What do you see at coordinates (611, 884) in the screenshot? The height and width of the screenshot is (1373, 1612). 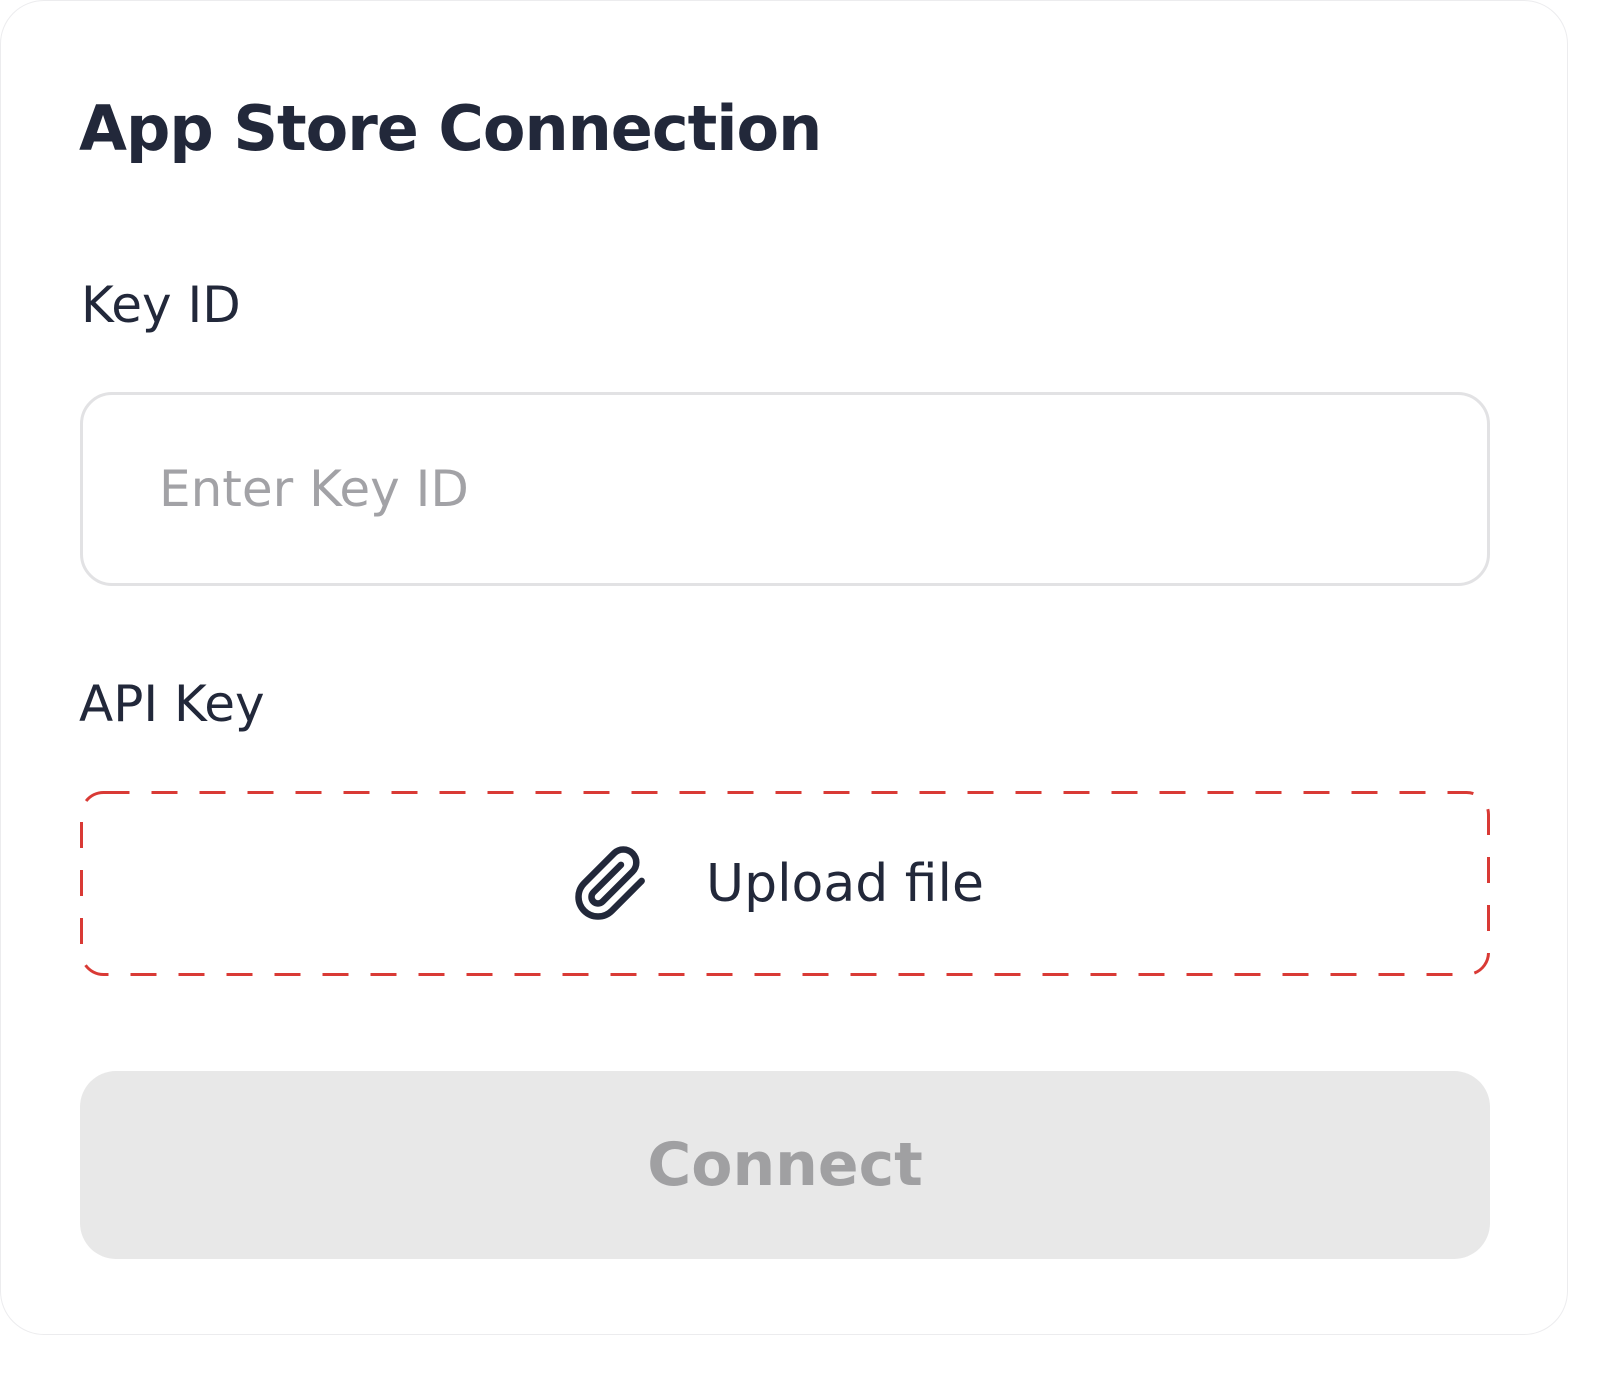 I see `paperclip-icon` at bounding box center [611, 884].